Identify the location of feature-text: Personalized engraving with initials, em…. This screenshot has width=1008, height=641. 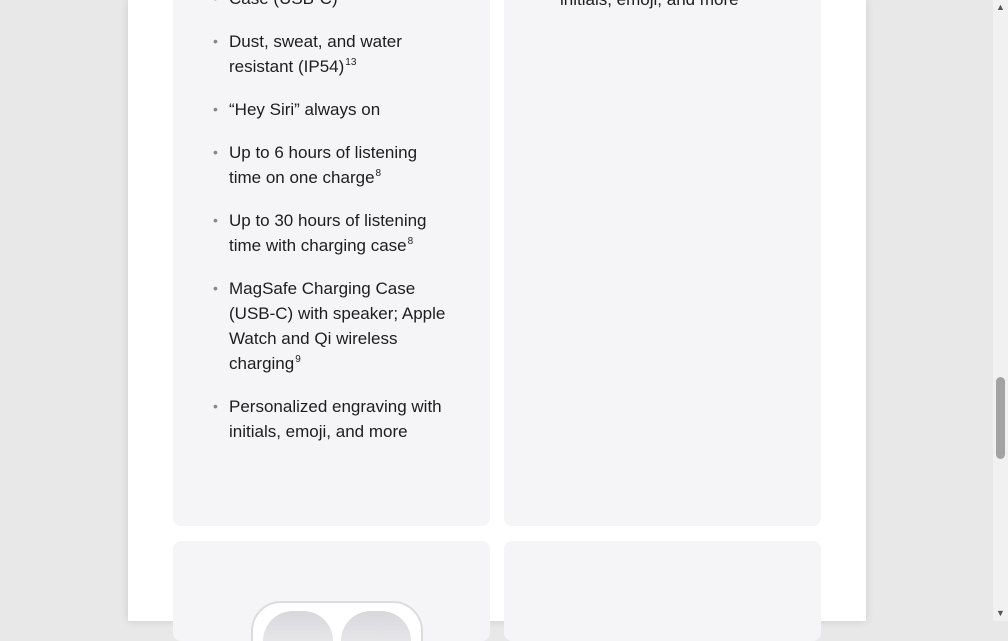
(335, 419).